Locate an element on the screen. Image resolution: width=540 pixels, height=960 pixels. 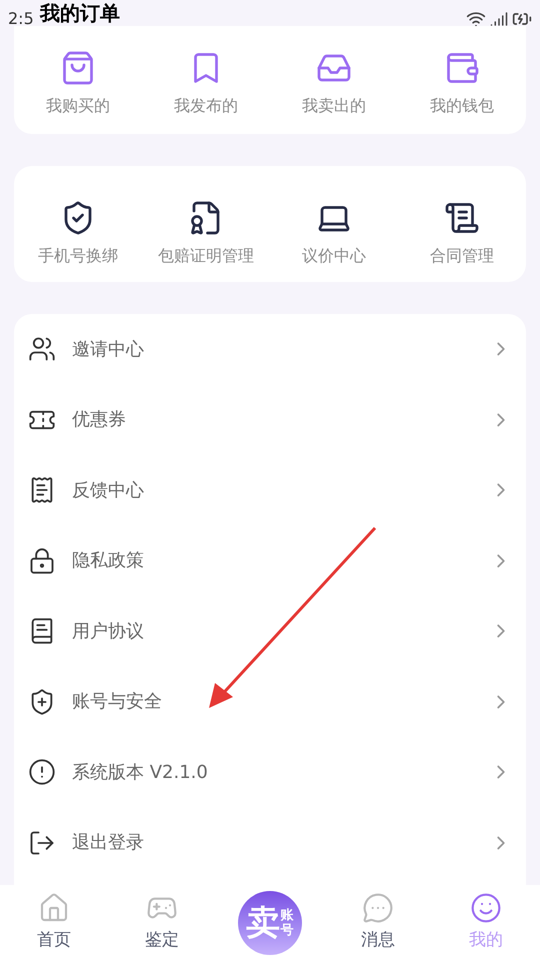
shortcut-label: 包赔证明管理 is located at coordinates (206, 256).